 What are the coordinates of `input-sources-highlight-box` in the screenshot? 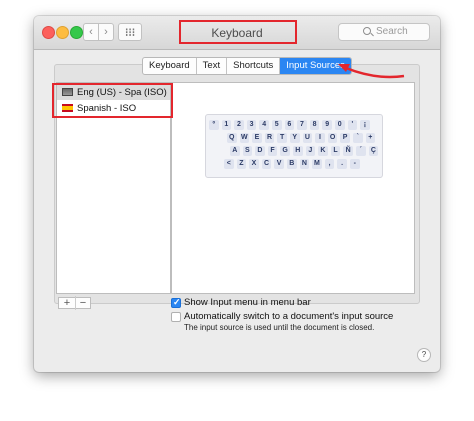 It's located at (112, 100).